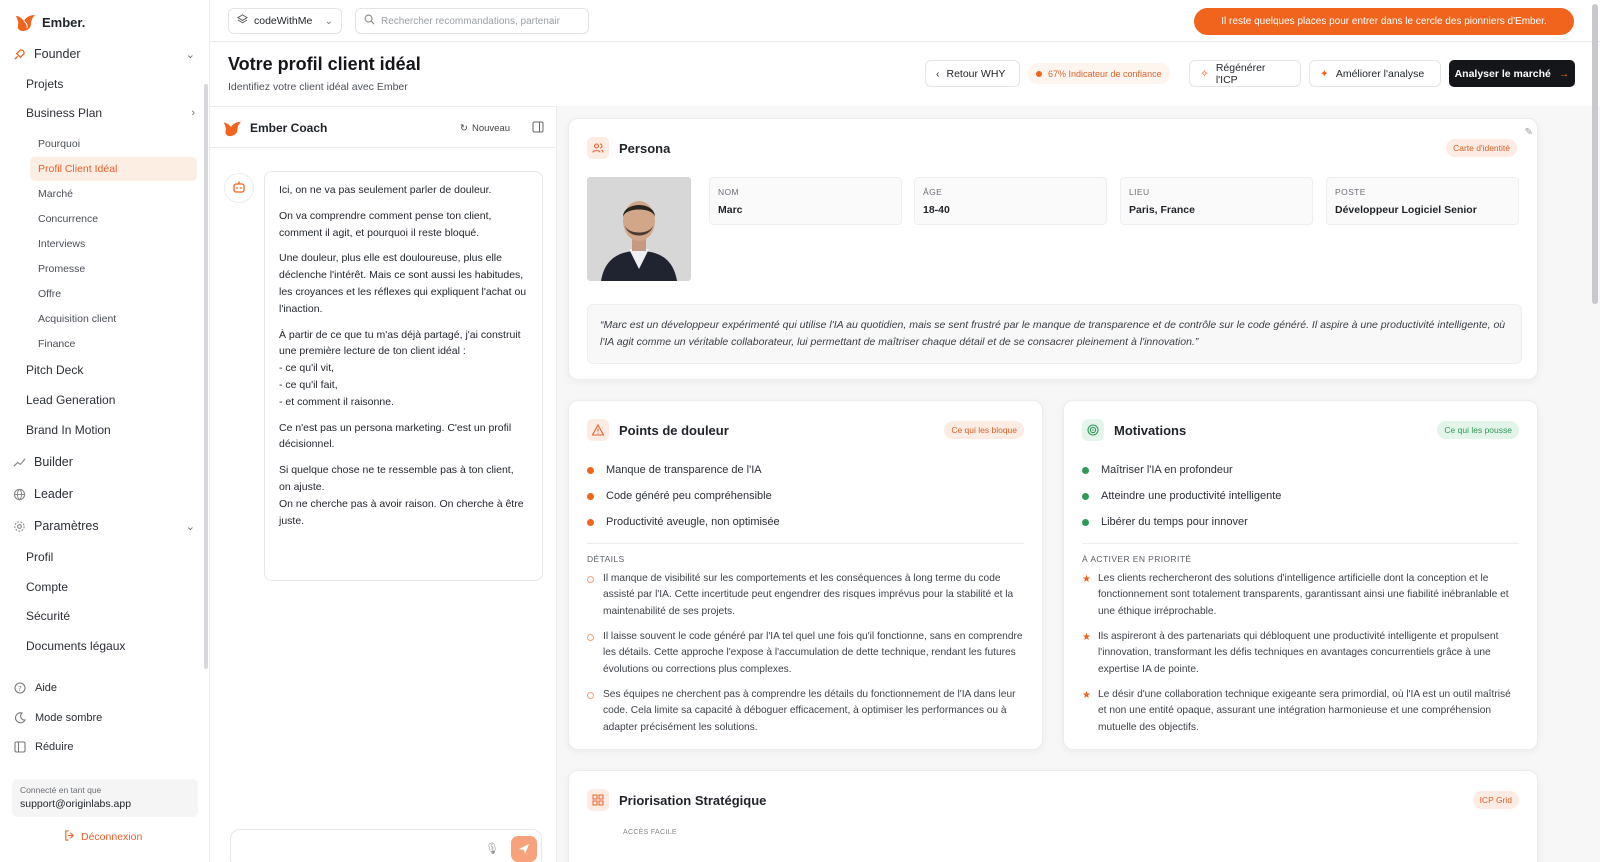  Describe the element at coordinates (386, 845) in the screenshot. I see `chat-composer: 🎙` at that location.